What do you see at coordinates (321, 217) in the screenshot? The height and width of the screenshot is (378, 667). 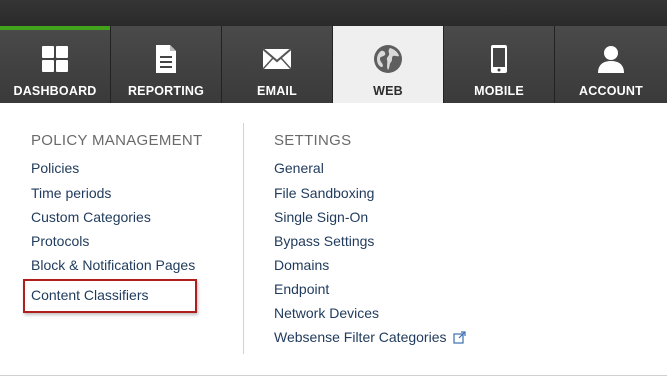 I see `menu-link-single-sign-on: Single Sign-On` at bounding box center [321, 217].